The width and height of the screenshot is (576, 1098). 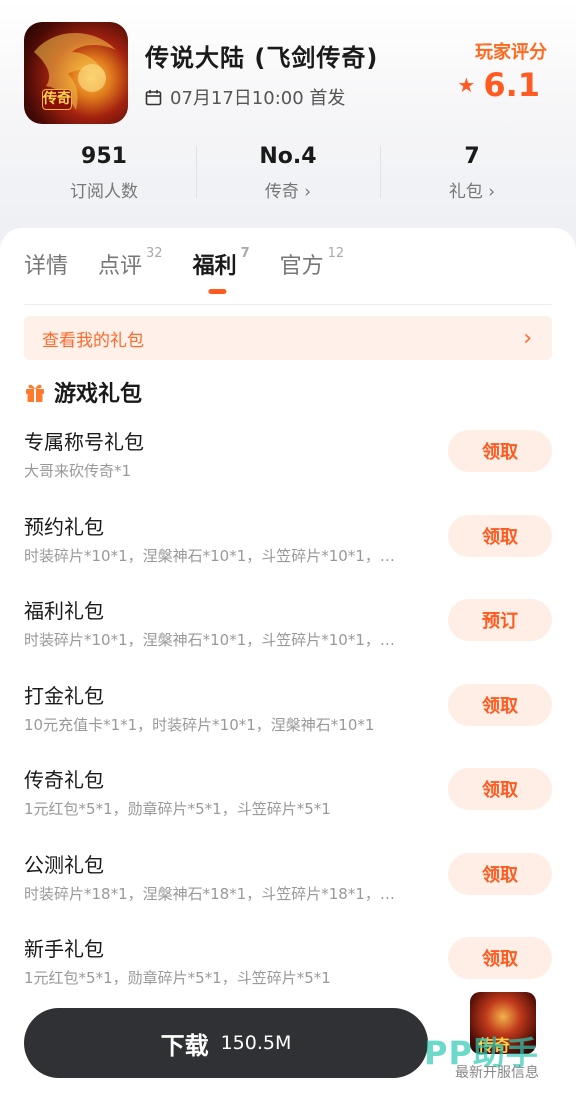 What do you see at coordinates (93, 340) in the screenshot?
I see `my-gifts-label: 查看我的礼包` at bounding box center [93, 340].